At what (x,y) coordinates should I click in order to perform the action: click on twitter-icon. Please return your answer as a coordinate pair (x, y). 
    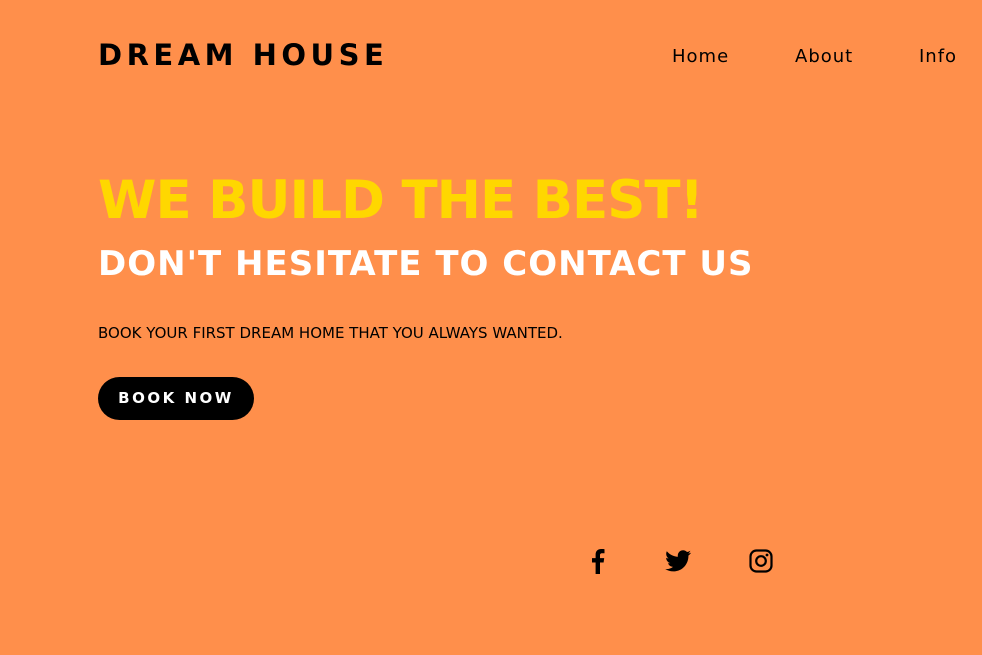
    Looking at the image, I should click on (678, 561).